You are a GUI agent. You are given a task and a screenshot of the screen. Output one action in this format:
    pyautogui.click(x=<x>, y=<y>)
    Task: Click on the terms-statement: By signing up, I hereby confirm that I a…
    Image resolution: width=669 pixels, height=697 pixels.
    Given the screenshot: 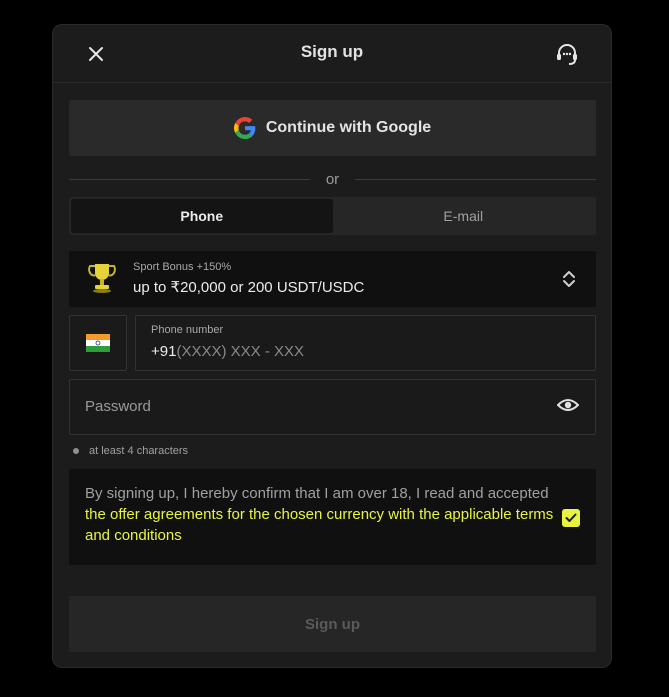 What is the action you would take?
    pyautogui.click(x=317, y=493)
    